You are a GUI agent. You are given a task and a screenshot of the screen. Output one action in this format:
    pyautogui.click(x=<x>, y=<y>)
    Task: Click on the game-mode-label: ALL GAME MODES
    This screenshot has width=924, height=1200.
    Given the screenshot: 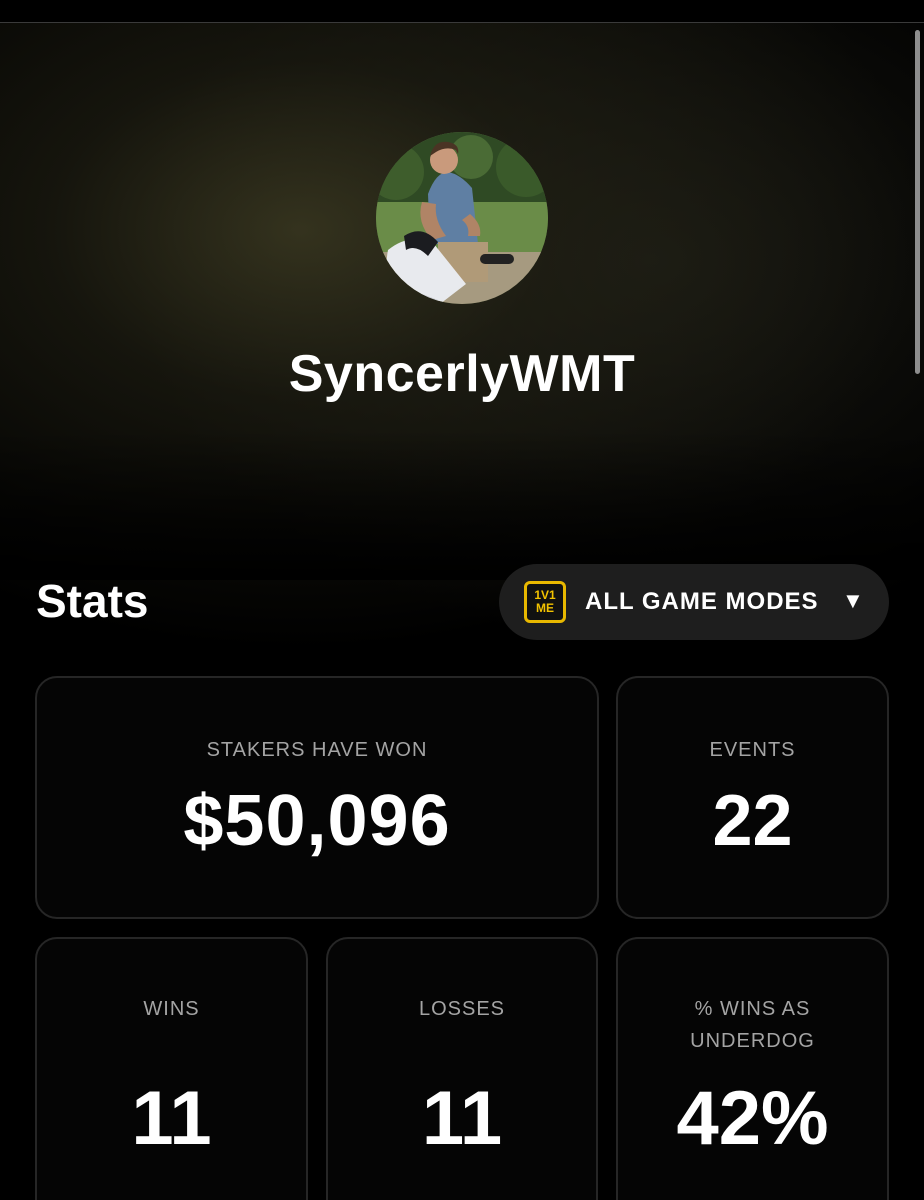 What is the action you would take?
    pyautogui.click(x=702, y=601)
    